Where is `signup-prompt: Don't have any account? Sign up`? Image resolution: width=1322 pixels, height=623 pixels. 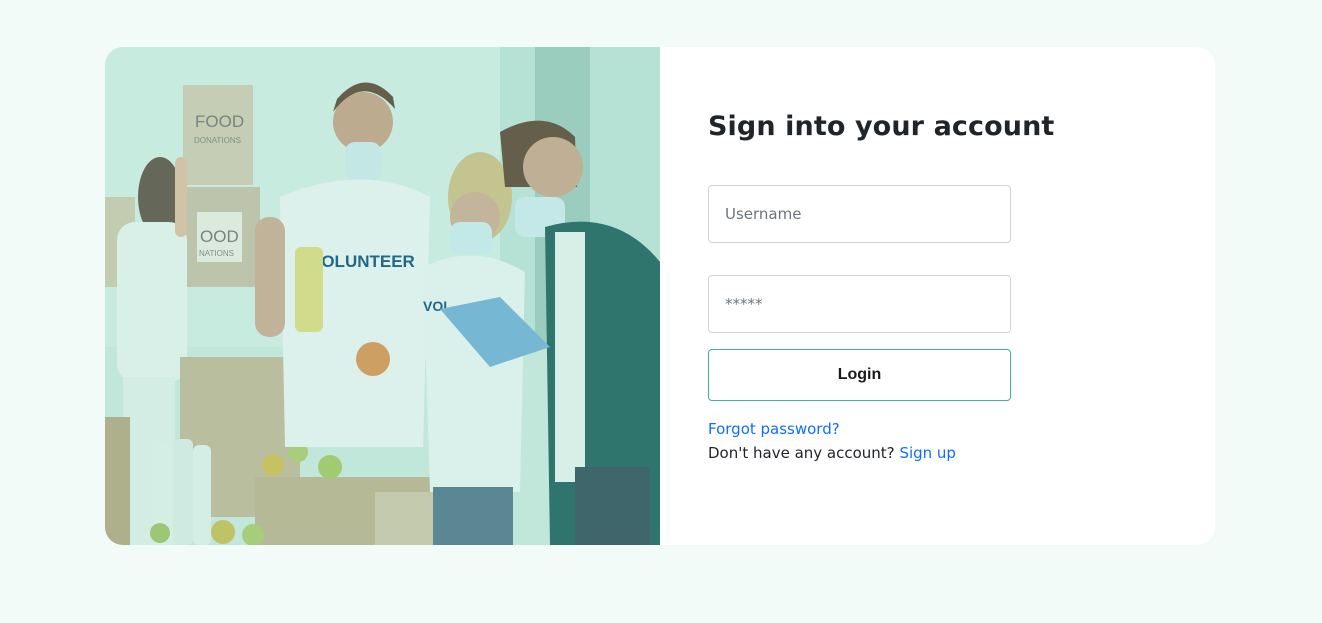 signup-prompt: Don't have any account? Sign up is located at coordinates (832, 453).